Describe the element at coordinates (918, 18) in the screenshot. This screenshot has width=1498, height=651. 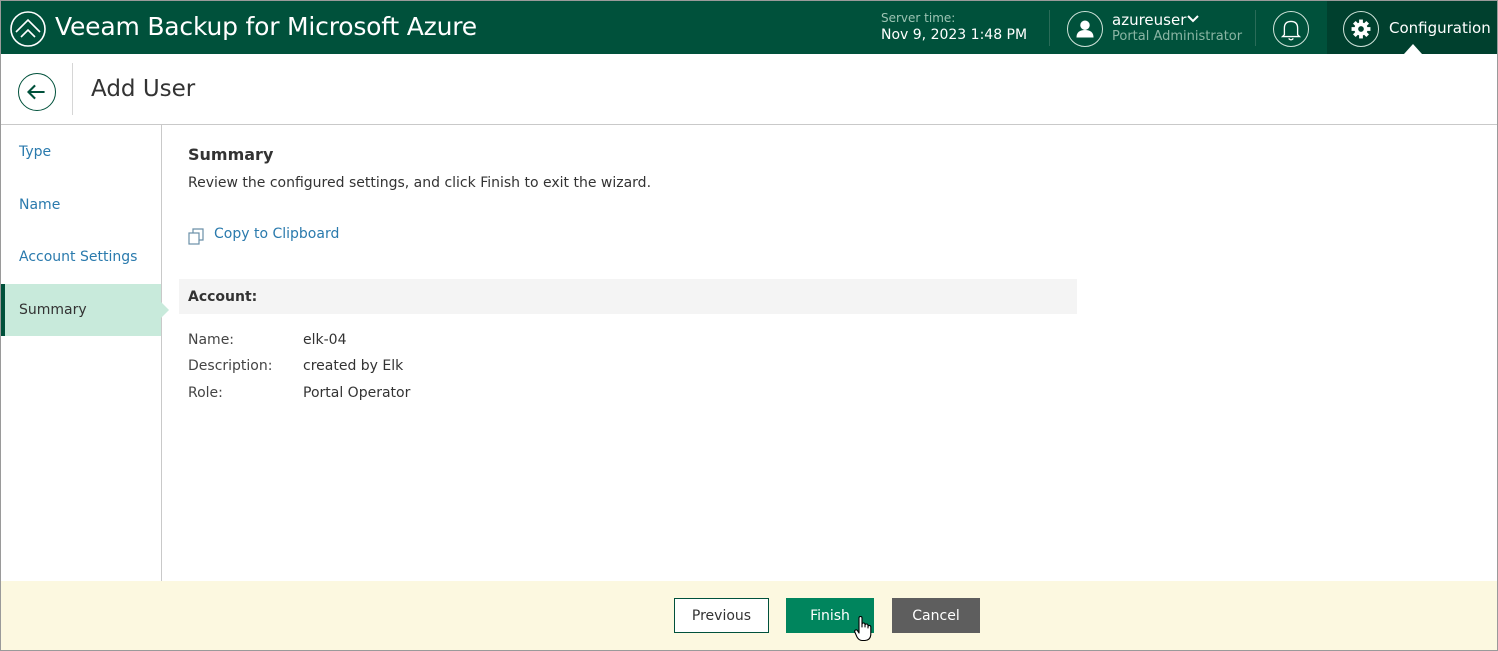
I see `server-time-label: Server time:` at that location.